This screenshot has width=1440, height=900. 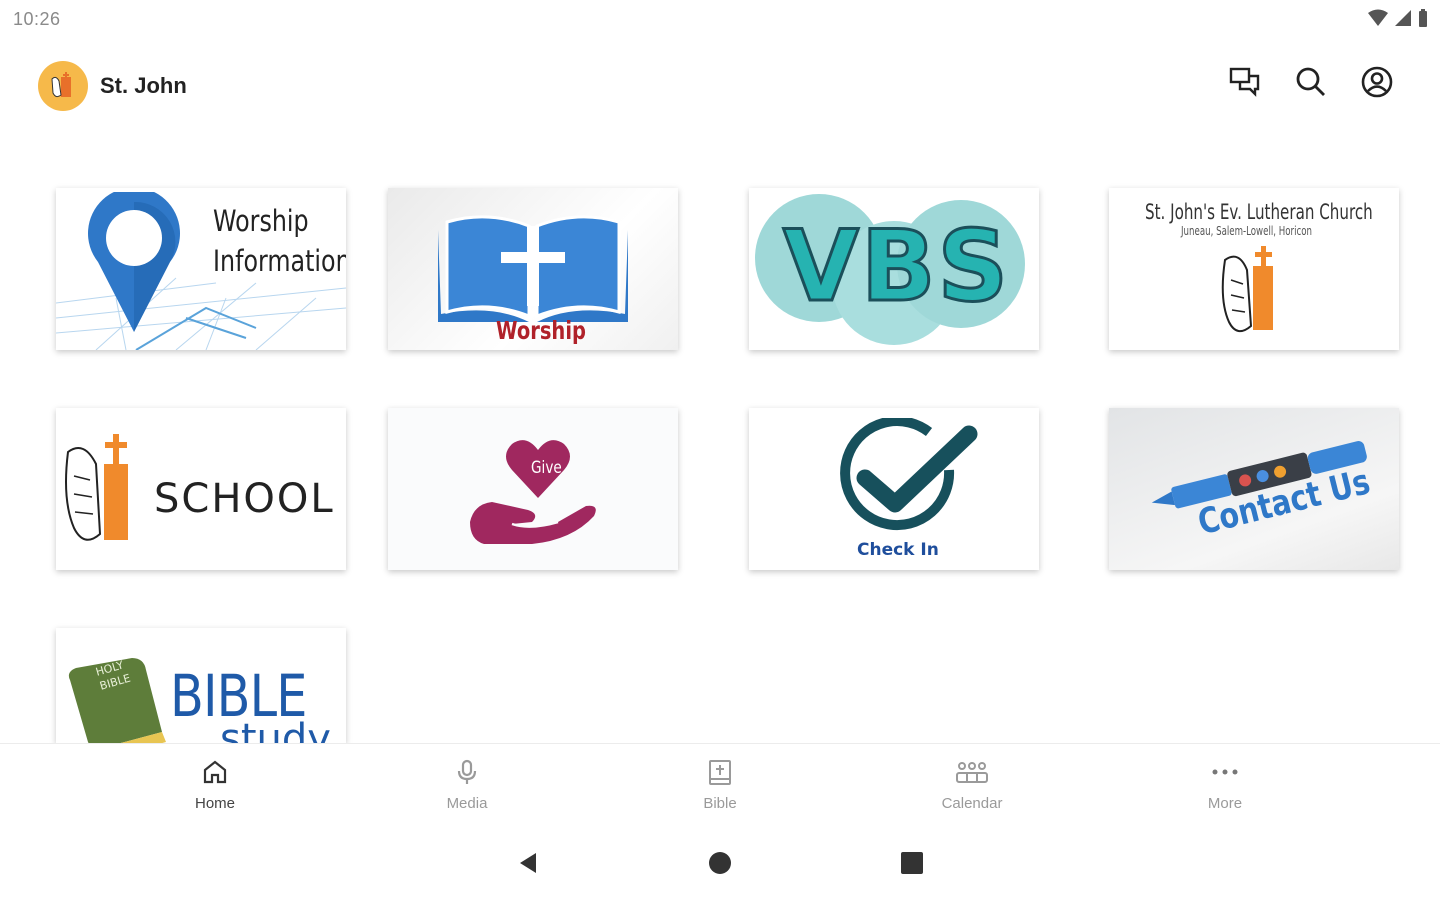 I want to click on bible-study-subtitle: study, so click(x=275, y=729).